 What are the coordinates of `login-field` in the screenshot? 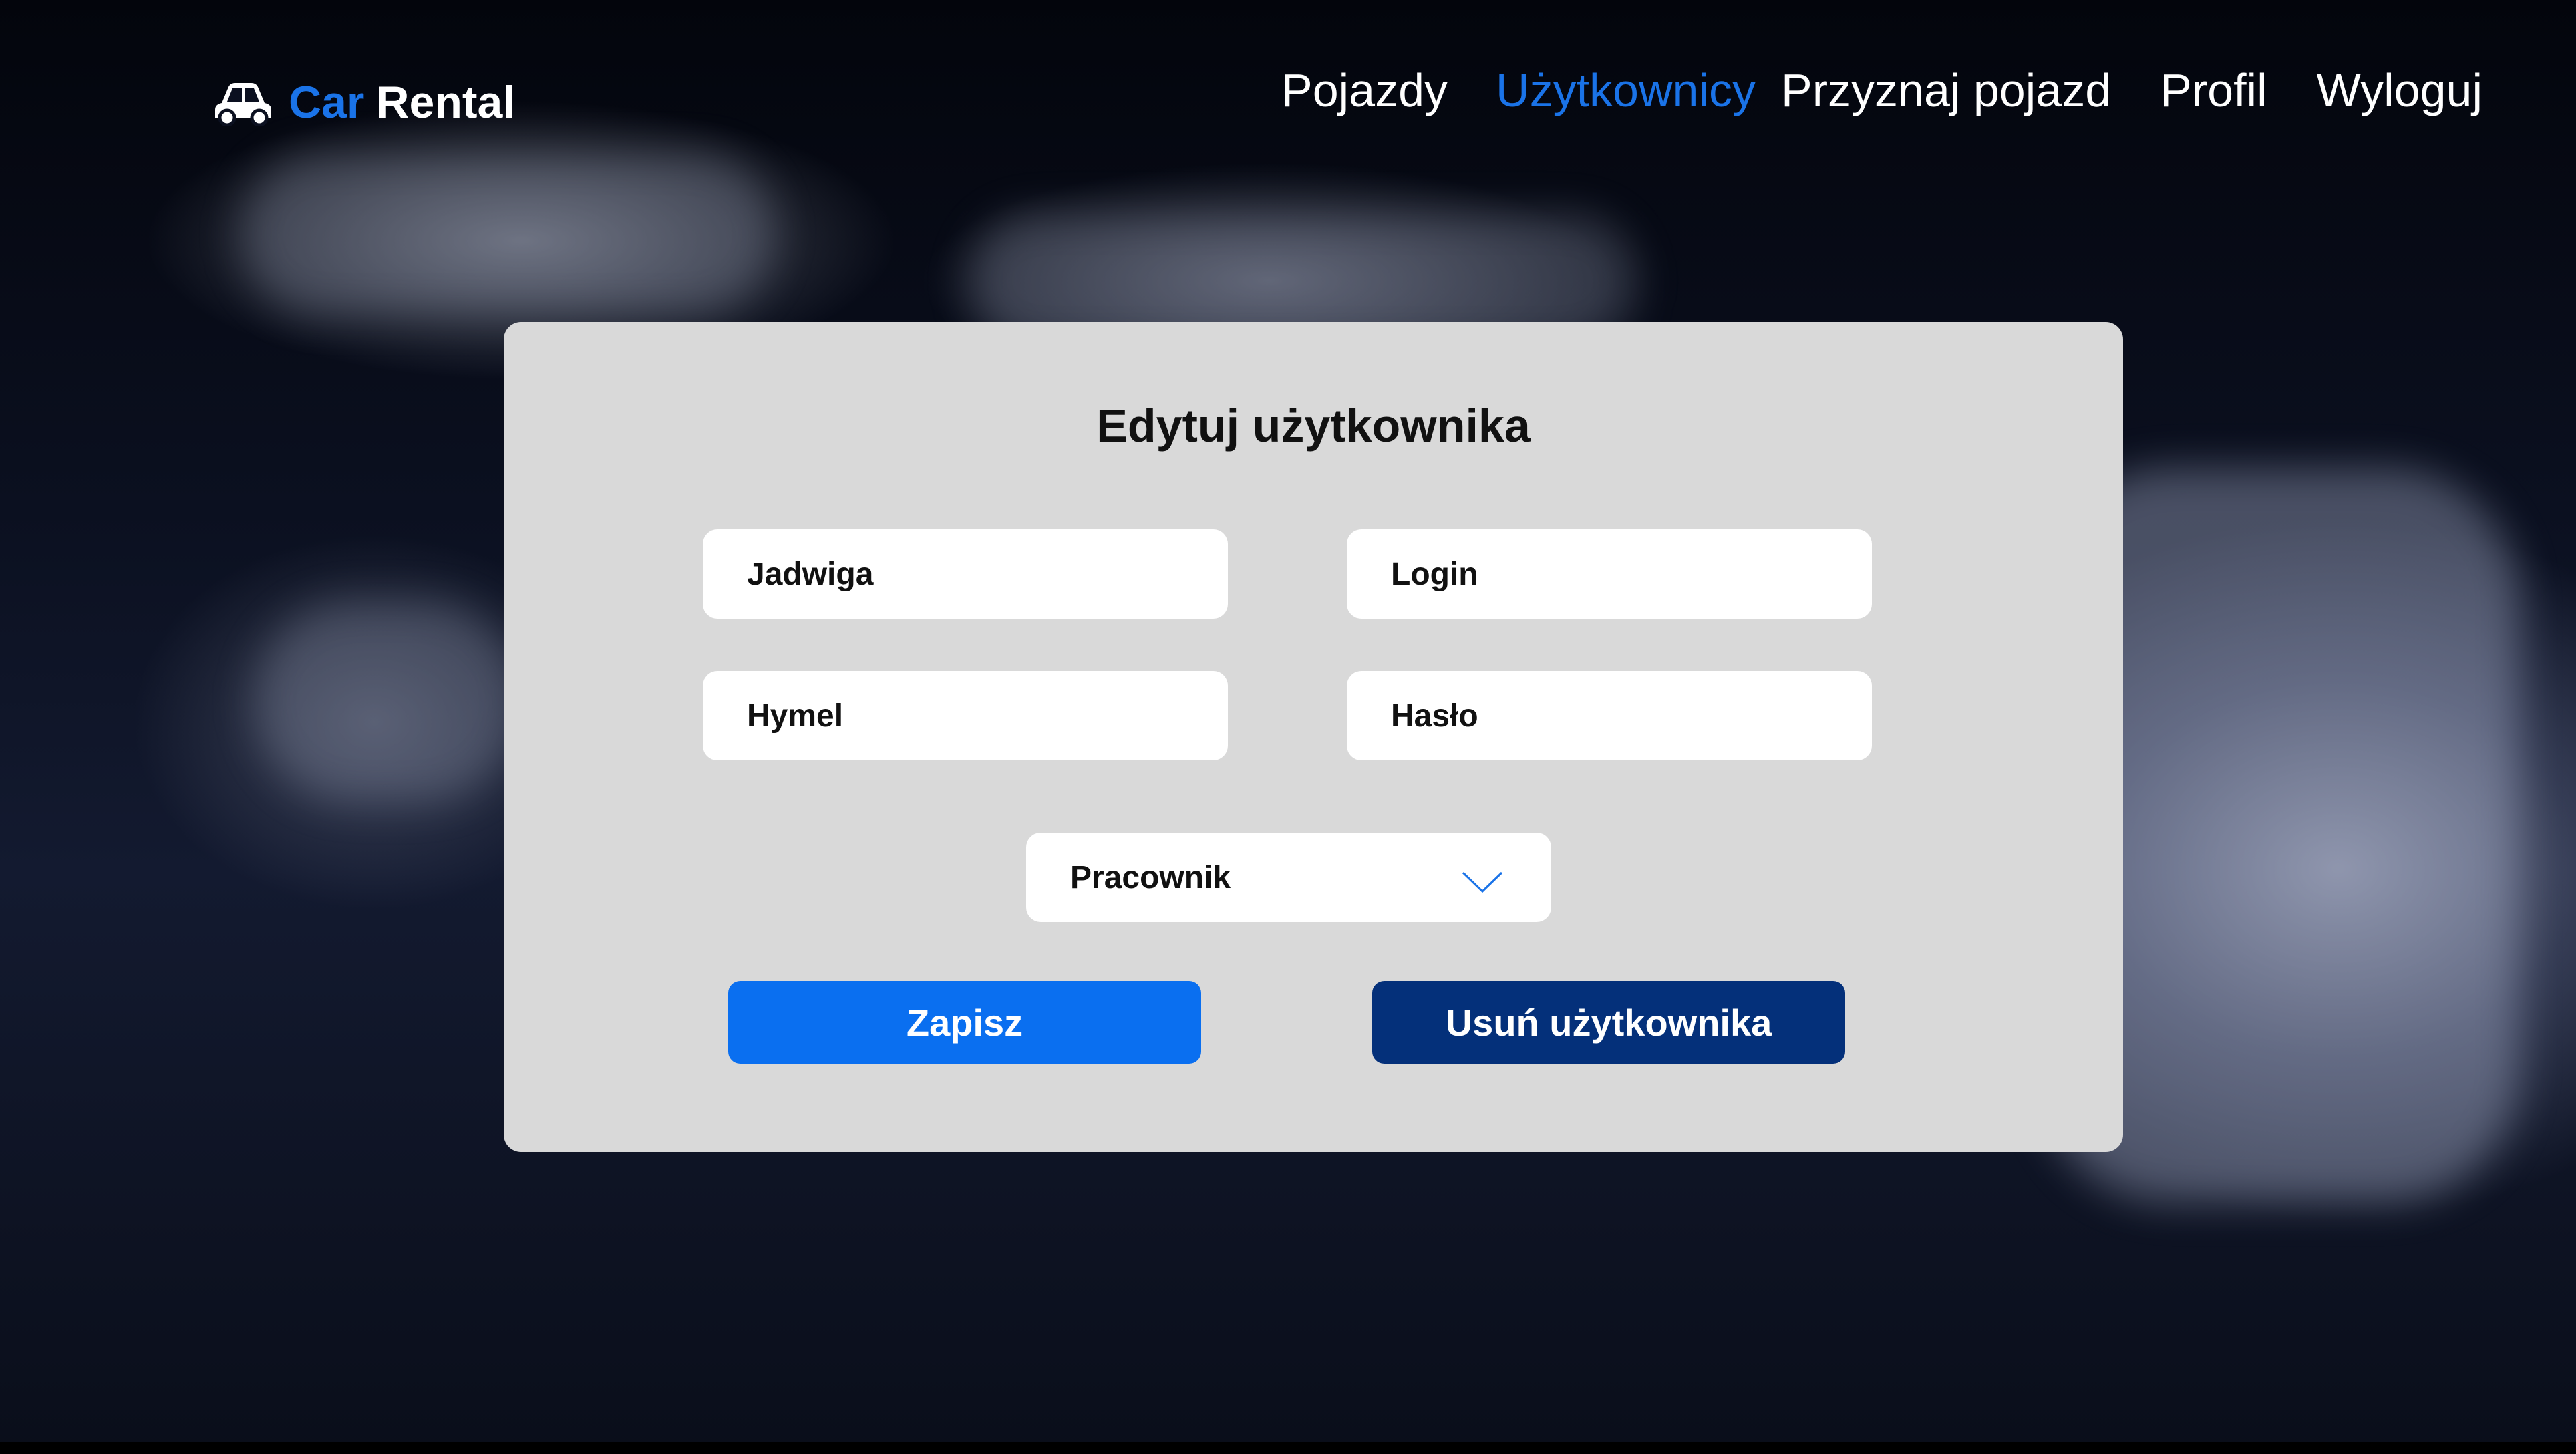 It's located at (1609, 574).